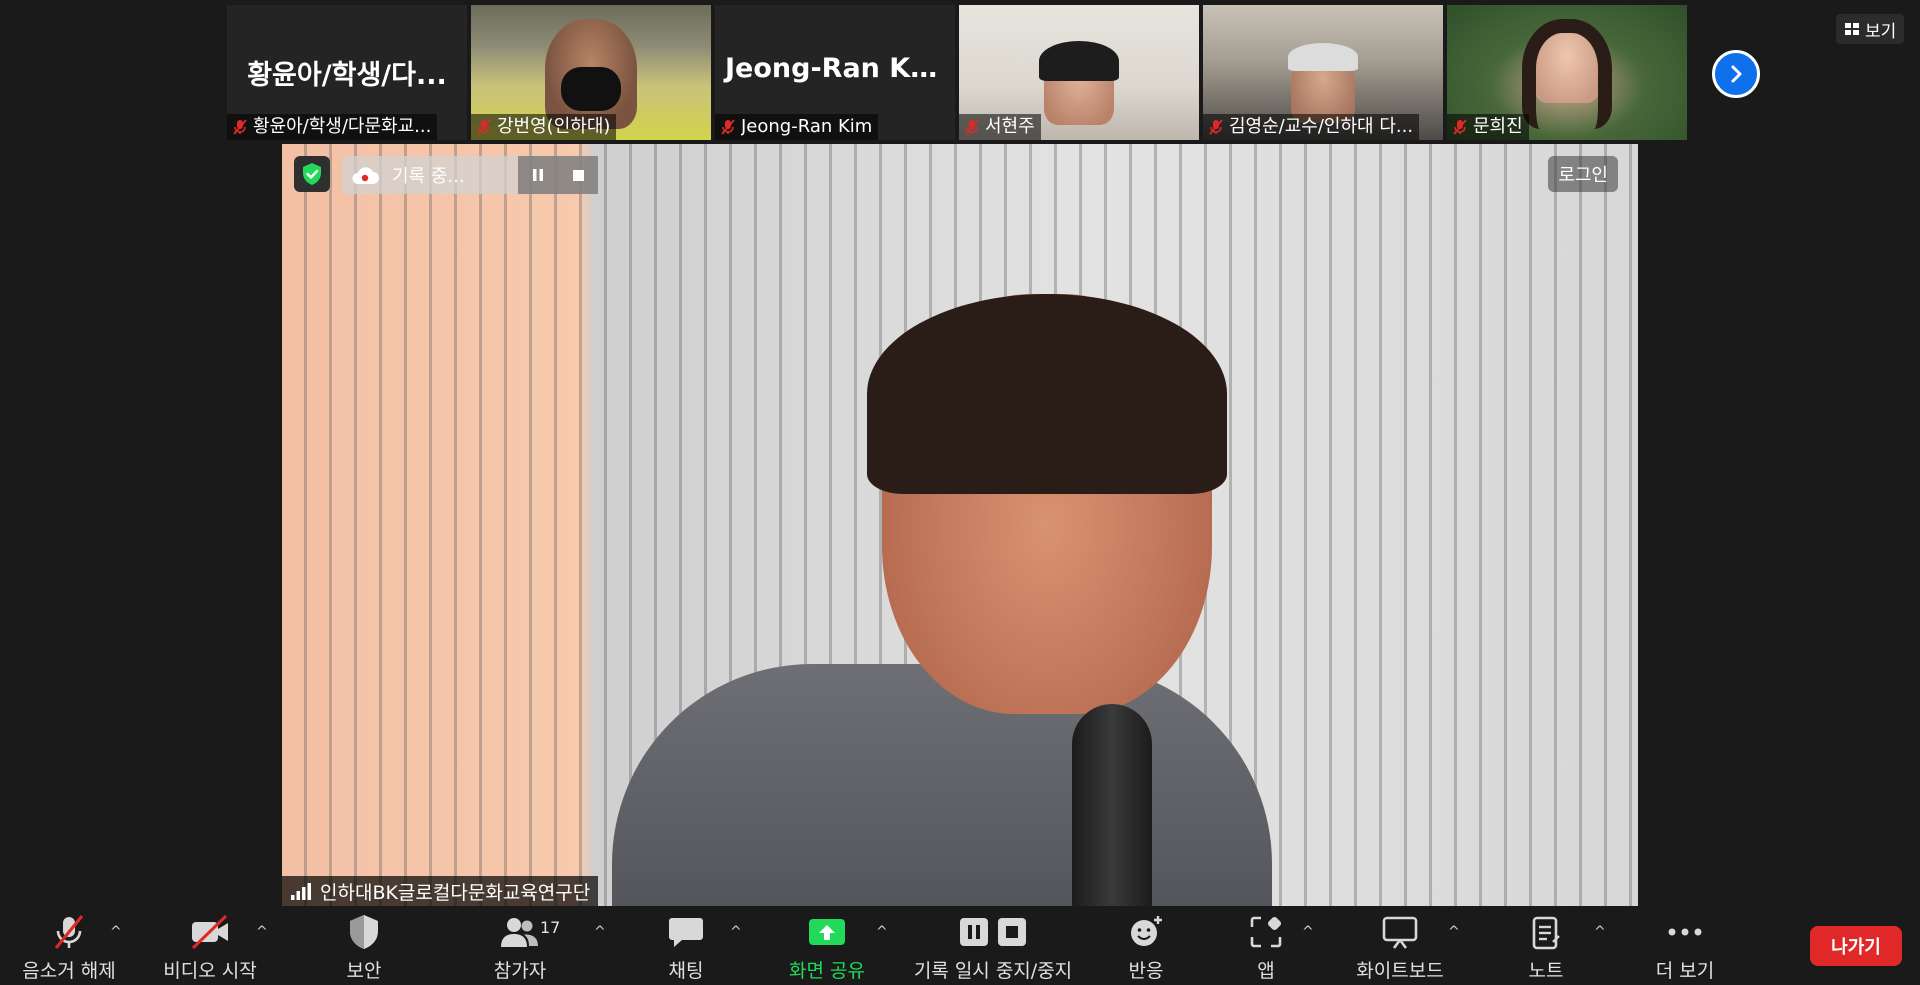  Describe the element at coordinates (942, 785) in the screenshot. I see `speaker-body` at that location.